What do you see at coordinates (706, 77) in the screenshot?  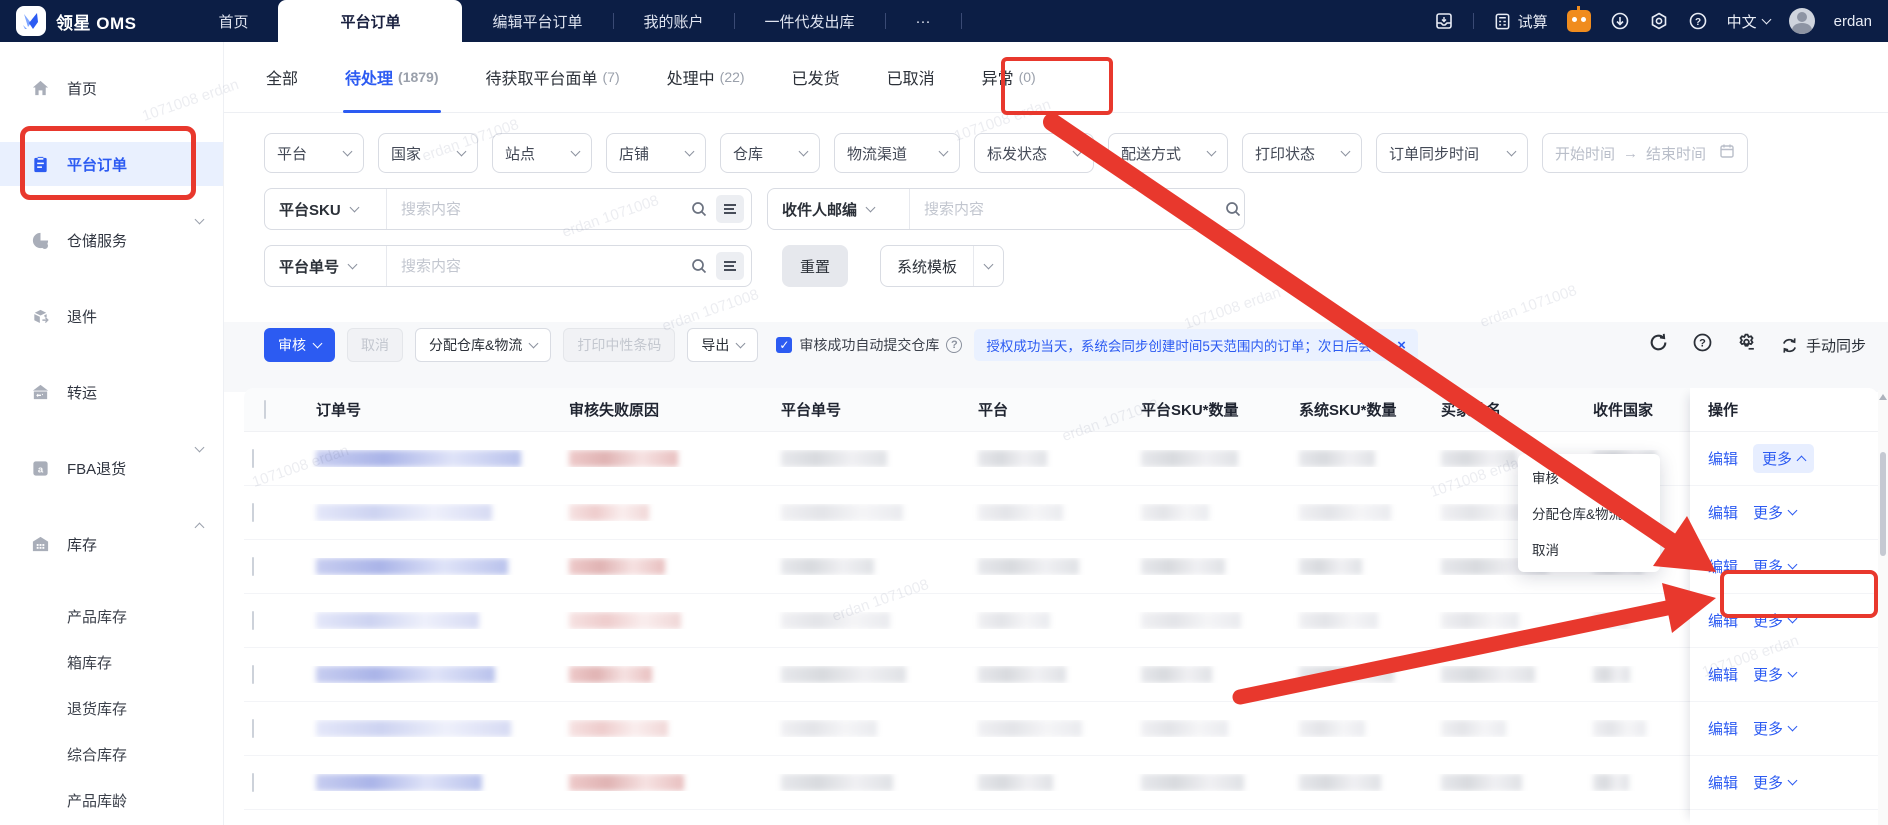 I see `tab-处理中: 处理中 (22)` at bounding box center [706, 77].